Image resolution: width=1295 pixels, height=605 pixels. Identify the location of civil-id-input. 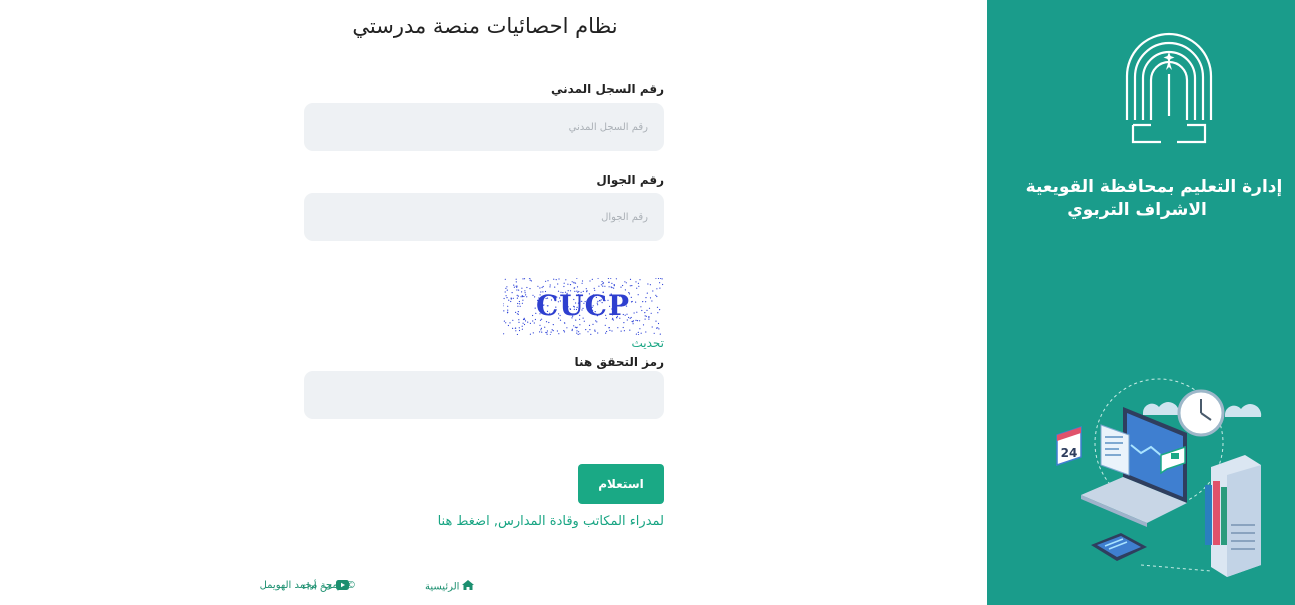
(484, 127).